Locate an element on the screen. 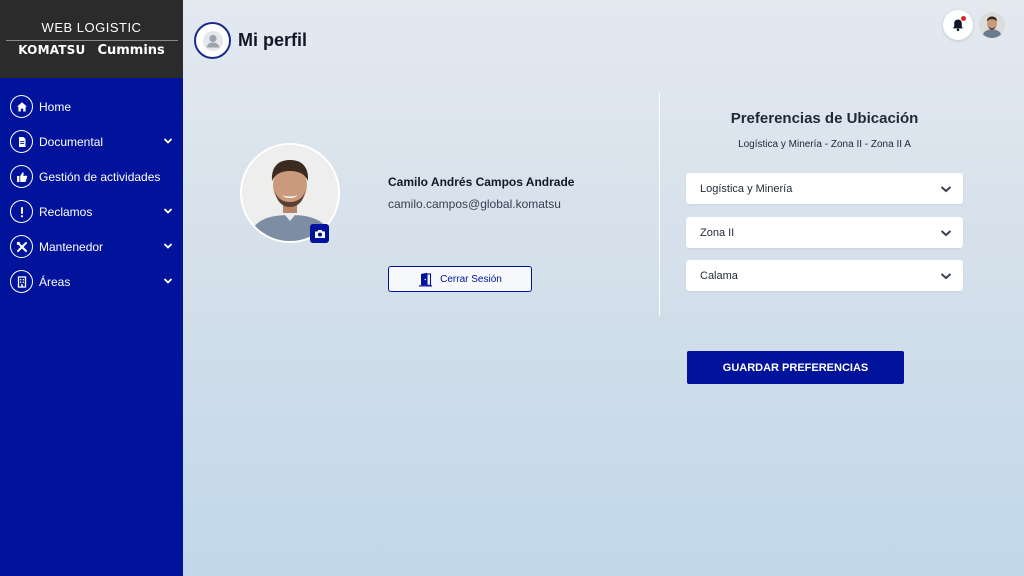 The image size is (1024, 576). change-photo-button is located at coordinates (319, 233).